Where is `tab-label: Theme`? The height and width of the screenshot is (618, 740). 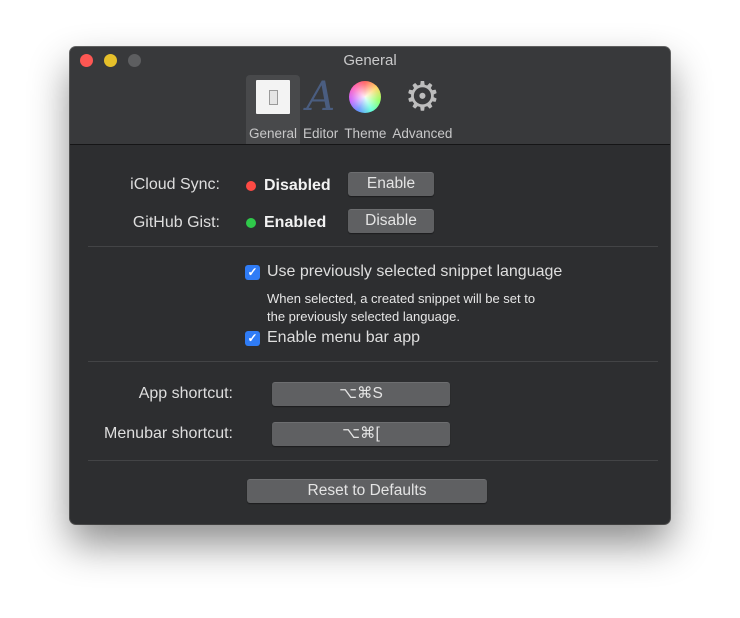
tab-label: Theme is located at coordinates (365, 133).